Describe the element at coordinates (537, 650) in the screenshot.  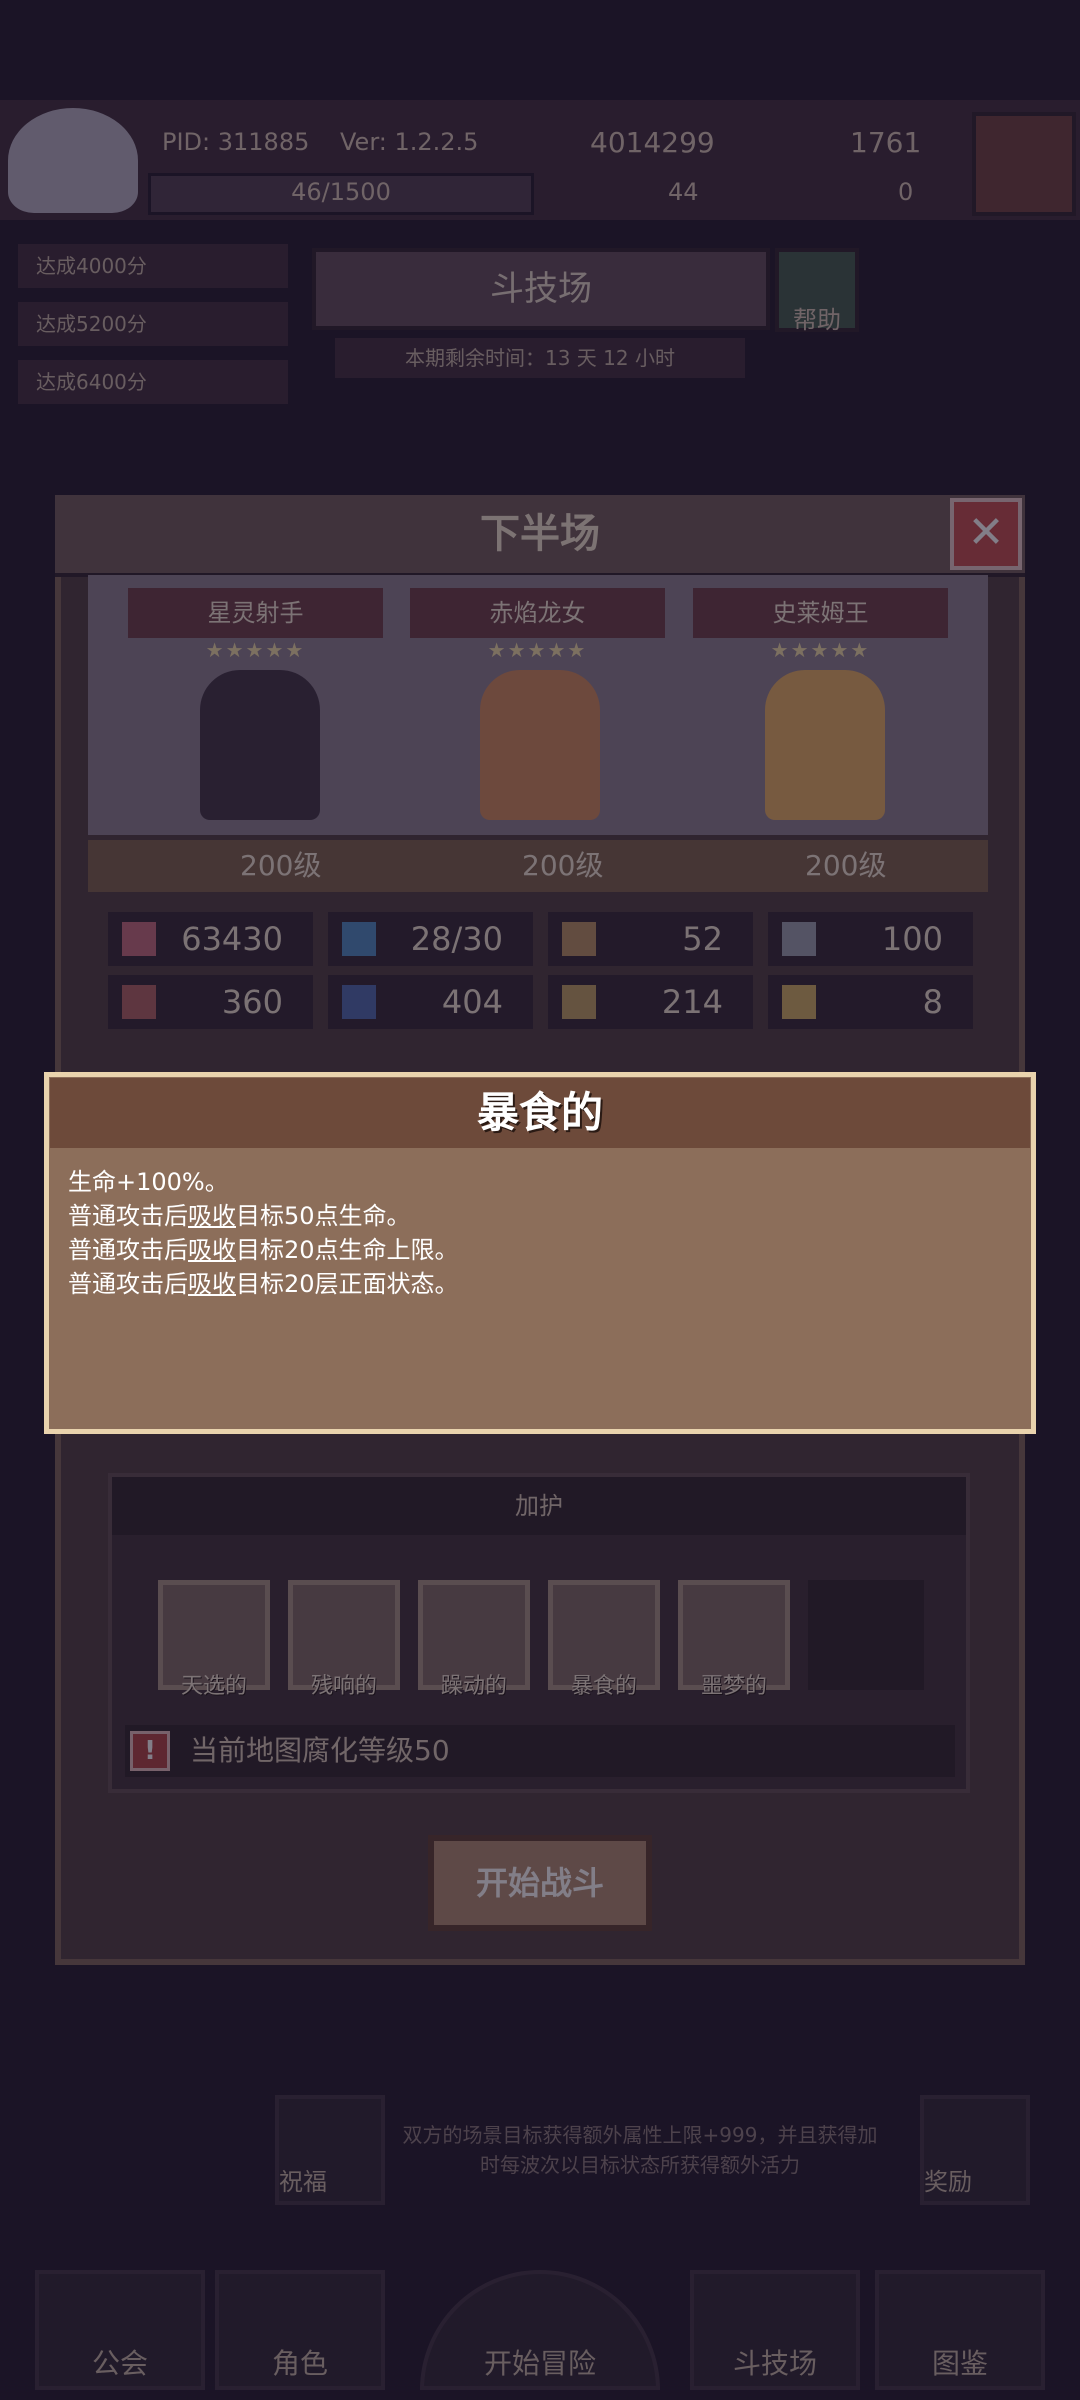
I see `hero-stars-2: ★★★★★` at that location.